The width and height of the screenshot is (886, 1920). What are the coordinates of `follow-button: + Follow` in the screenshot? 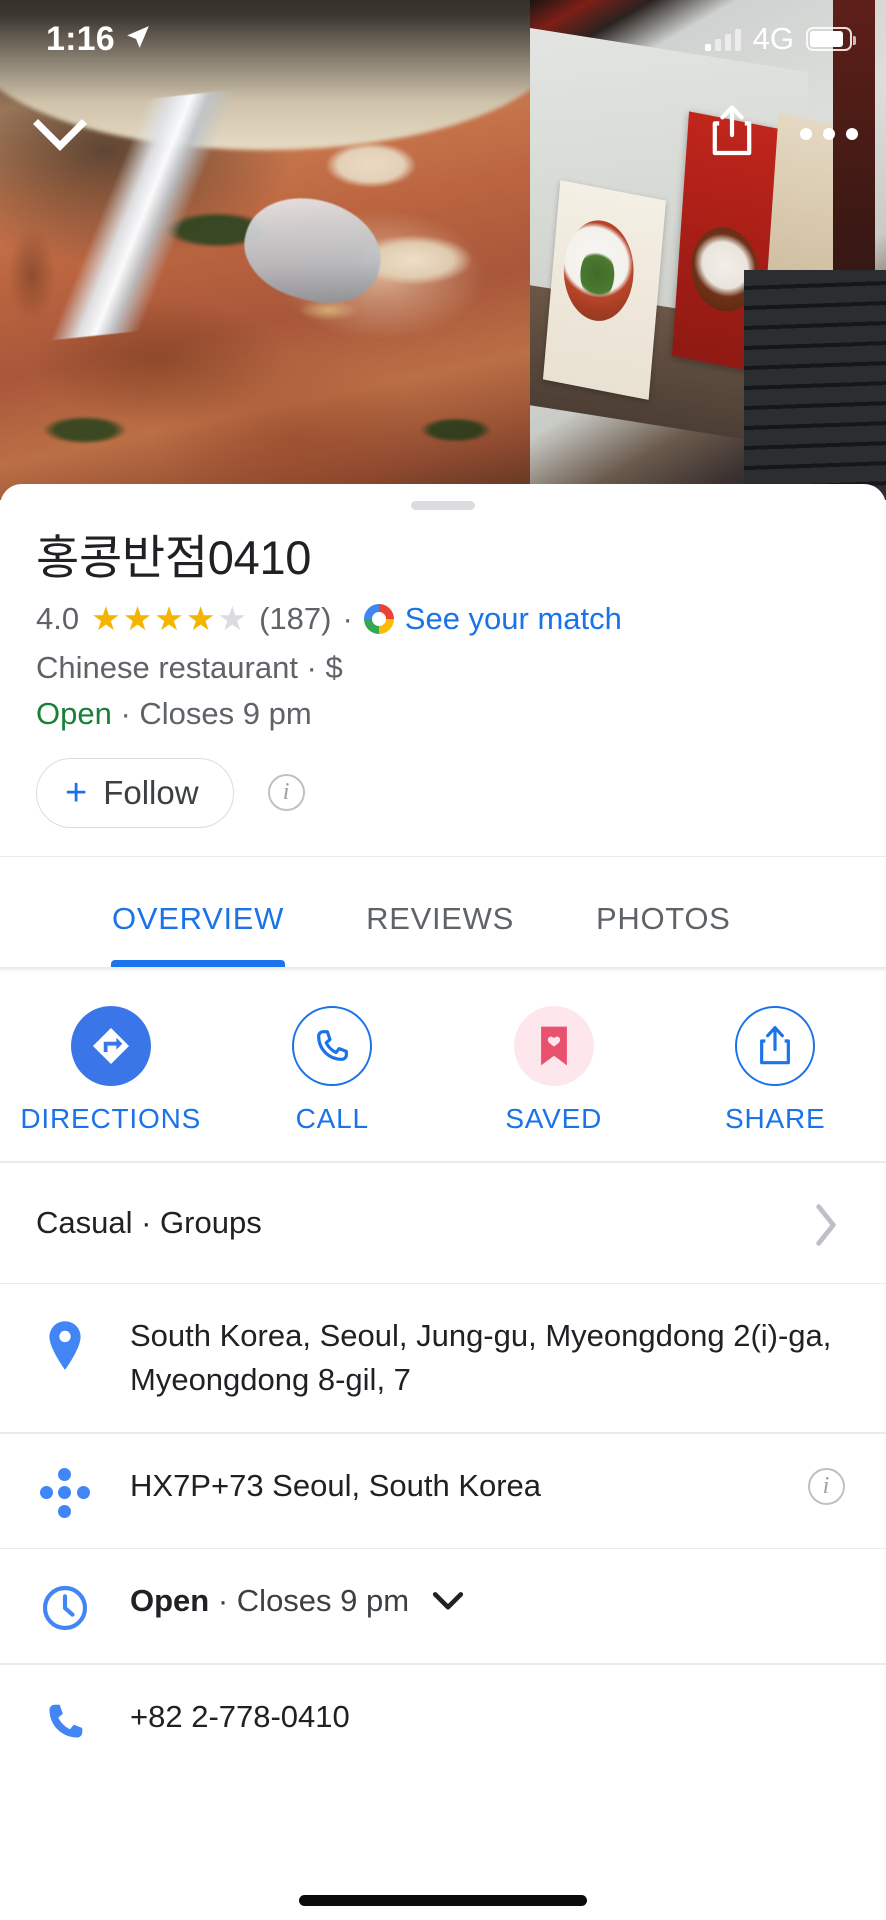 It's located at (135, 792).